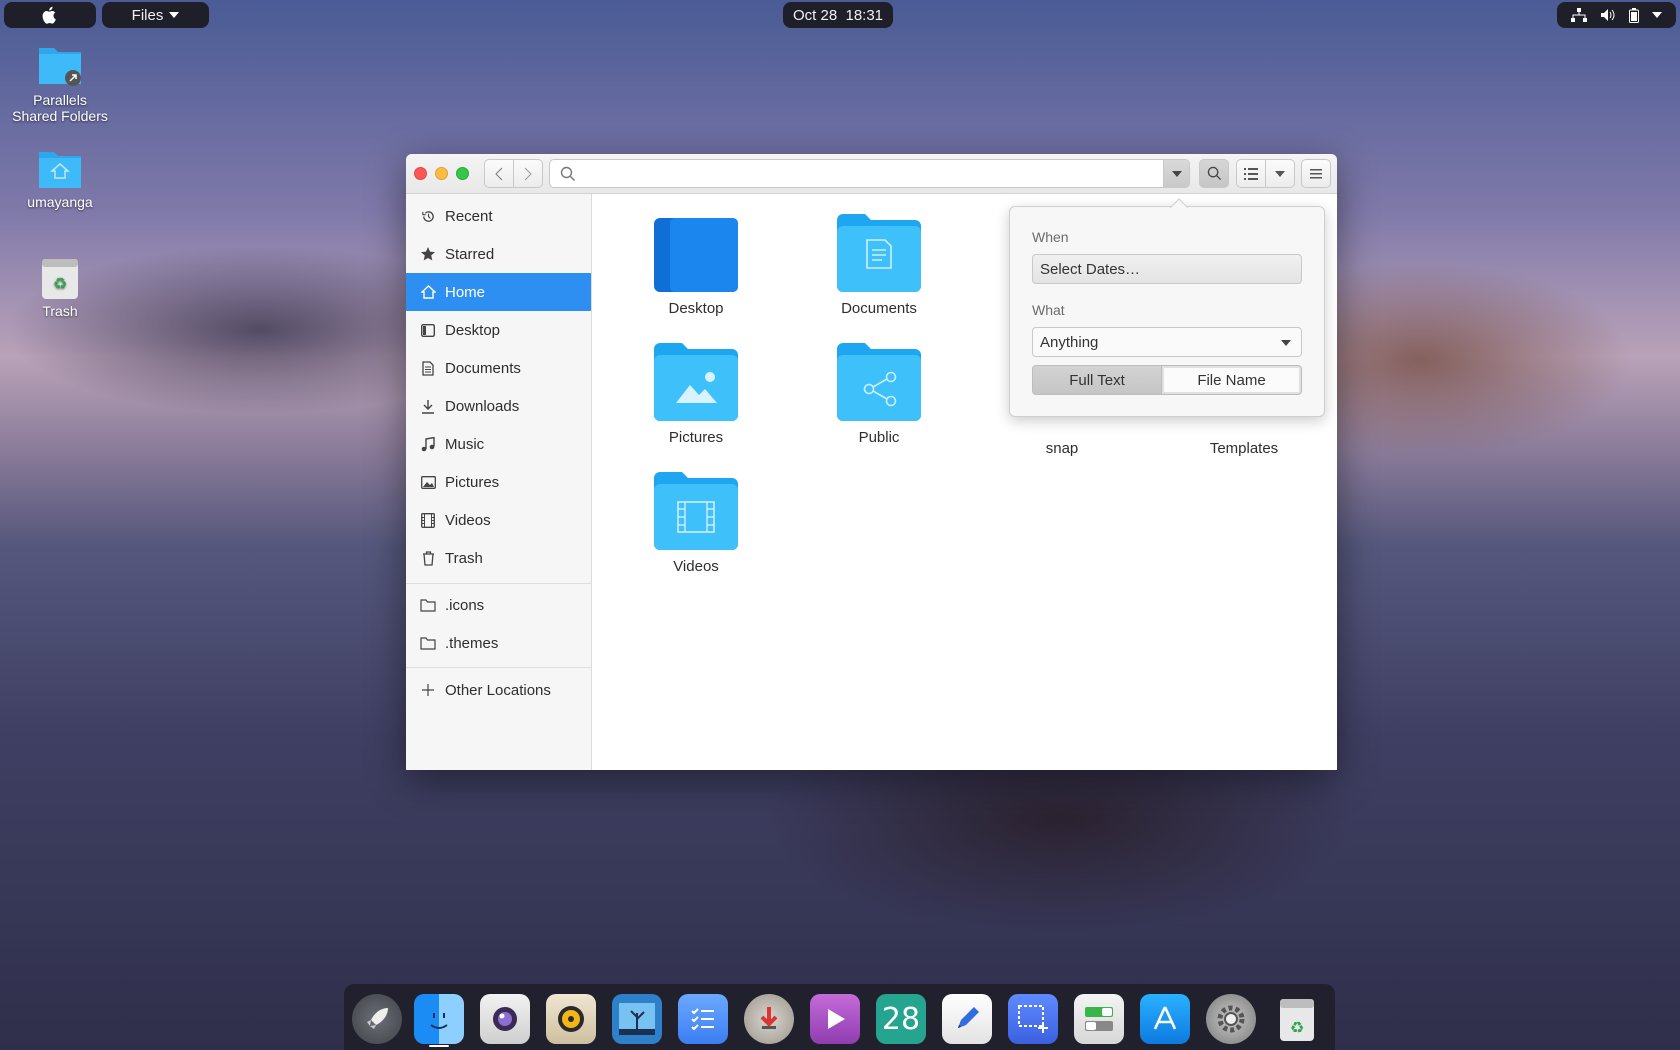 This screenshot has width=1680, height=1050. Describe the element at coordinates (1251, 173) in the screenshot. I see `view-list-button` at that location.